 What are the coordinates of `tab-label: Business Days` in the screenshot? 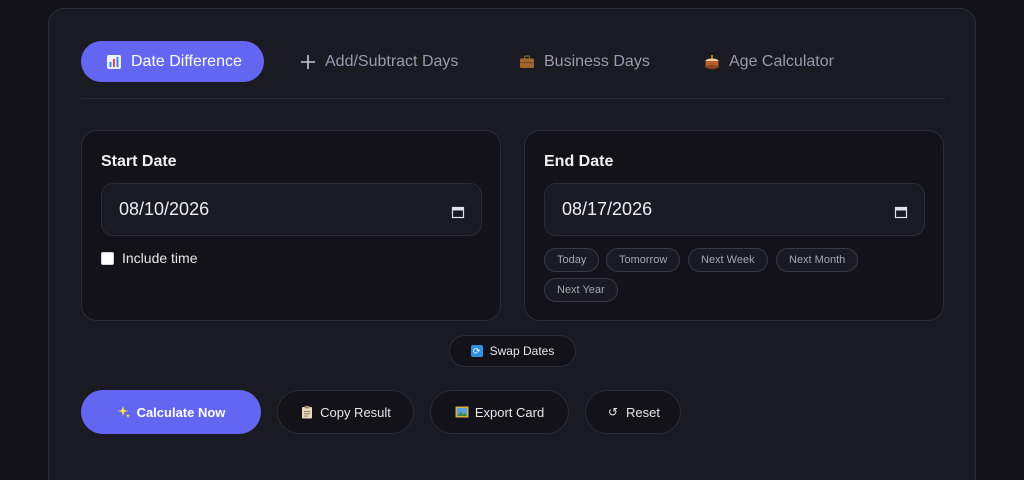 It's located at (597, 61).